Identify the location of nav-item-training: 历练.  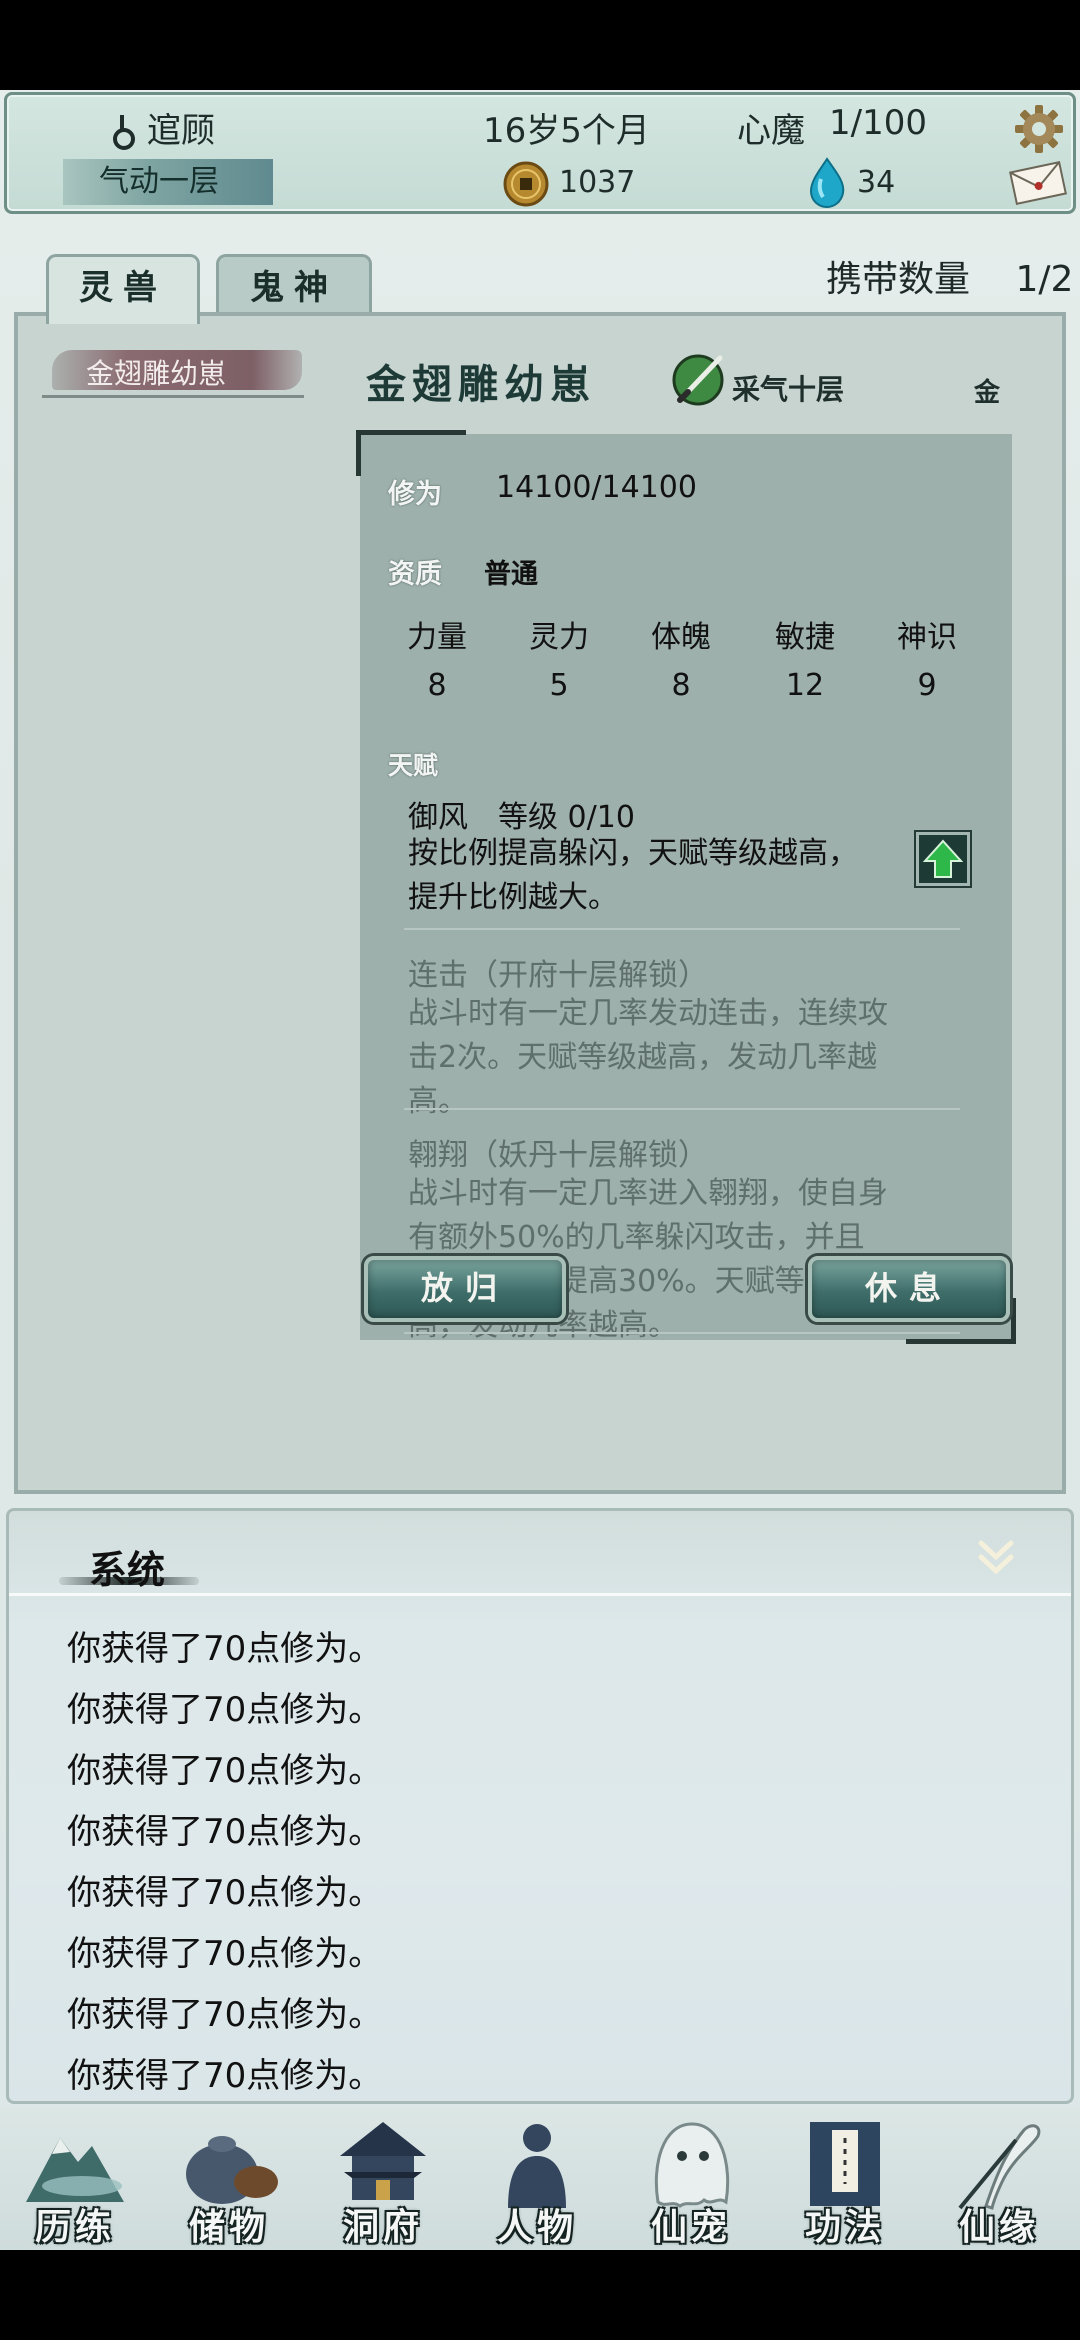
(75, 2179).